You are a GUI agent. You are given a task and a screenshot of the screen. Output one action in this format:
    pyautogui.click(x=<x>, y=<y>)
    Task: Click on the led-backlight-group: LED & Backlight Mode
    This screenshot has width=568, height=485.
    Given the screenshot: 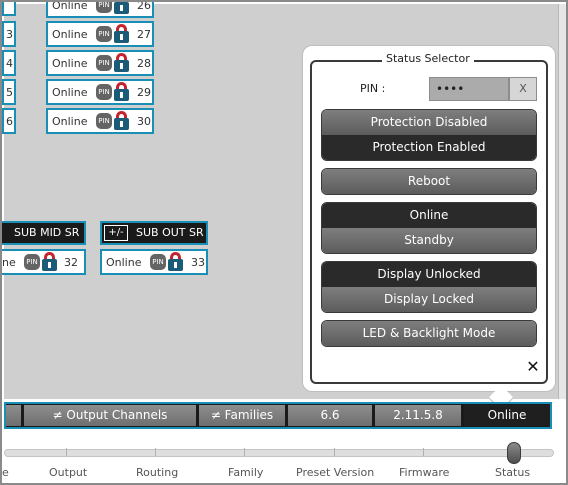 What is the action you would take?
    pyautogui.click(x=429, y=333)
    